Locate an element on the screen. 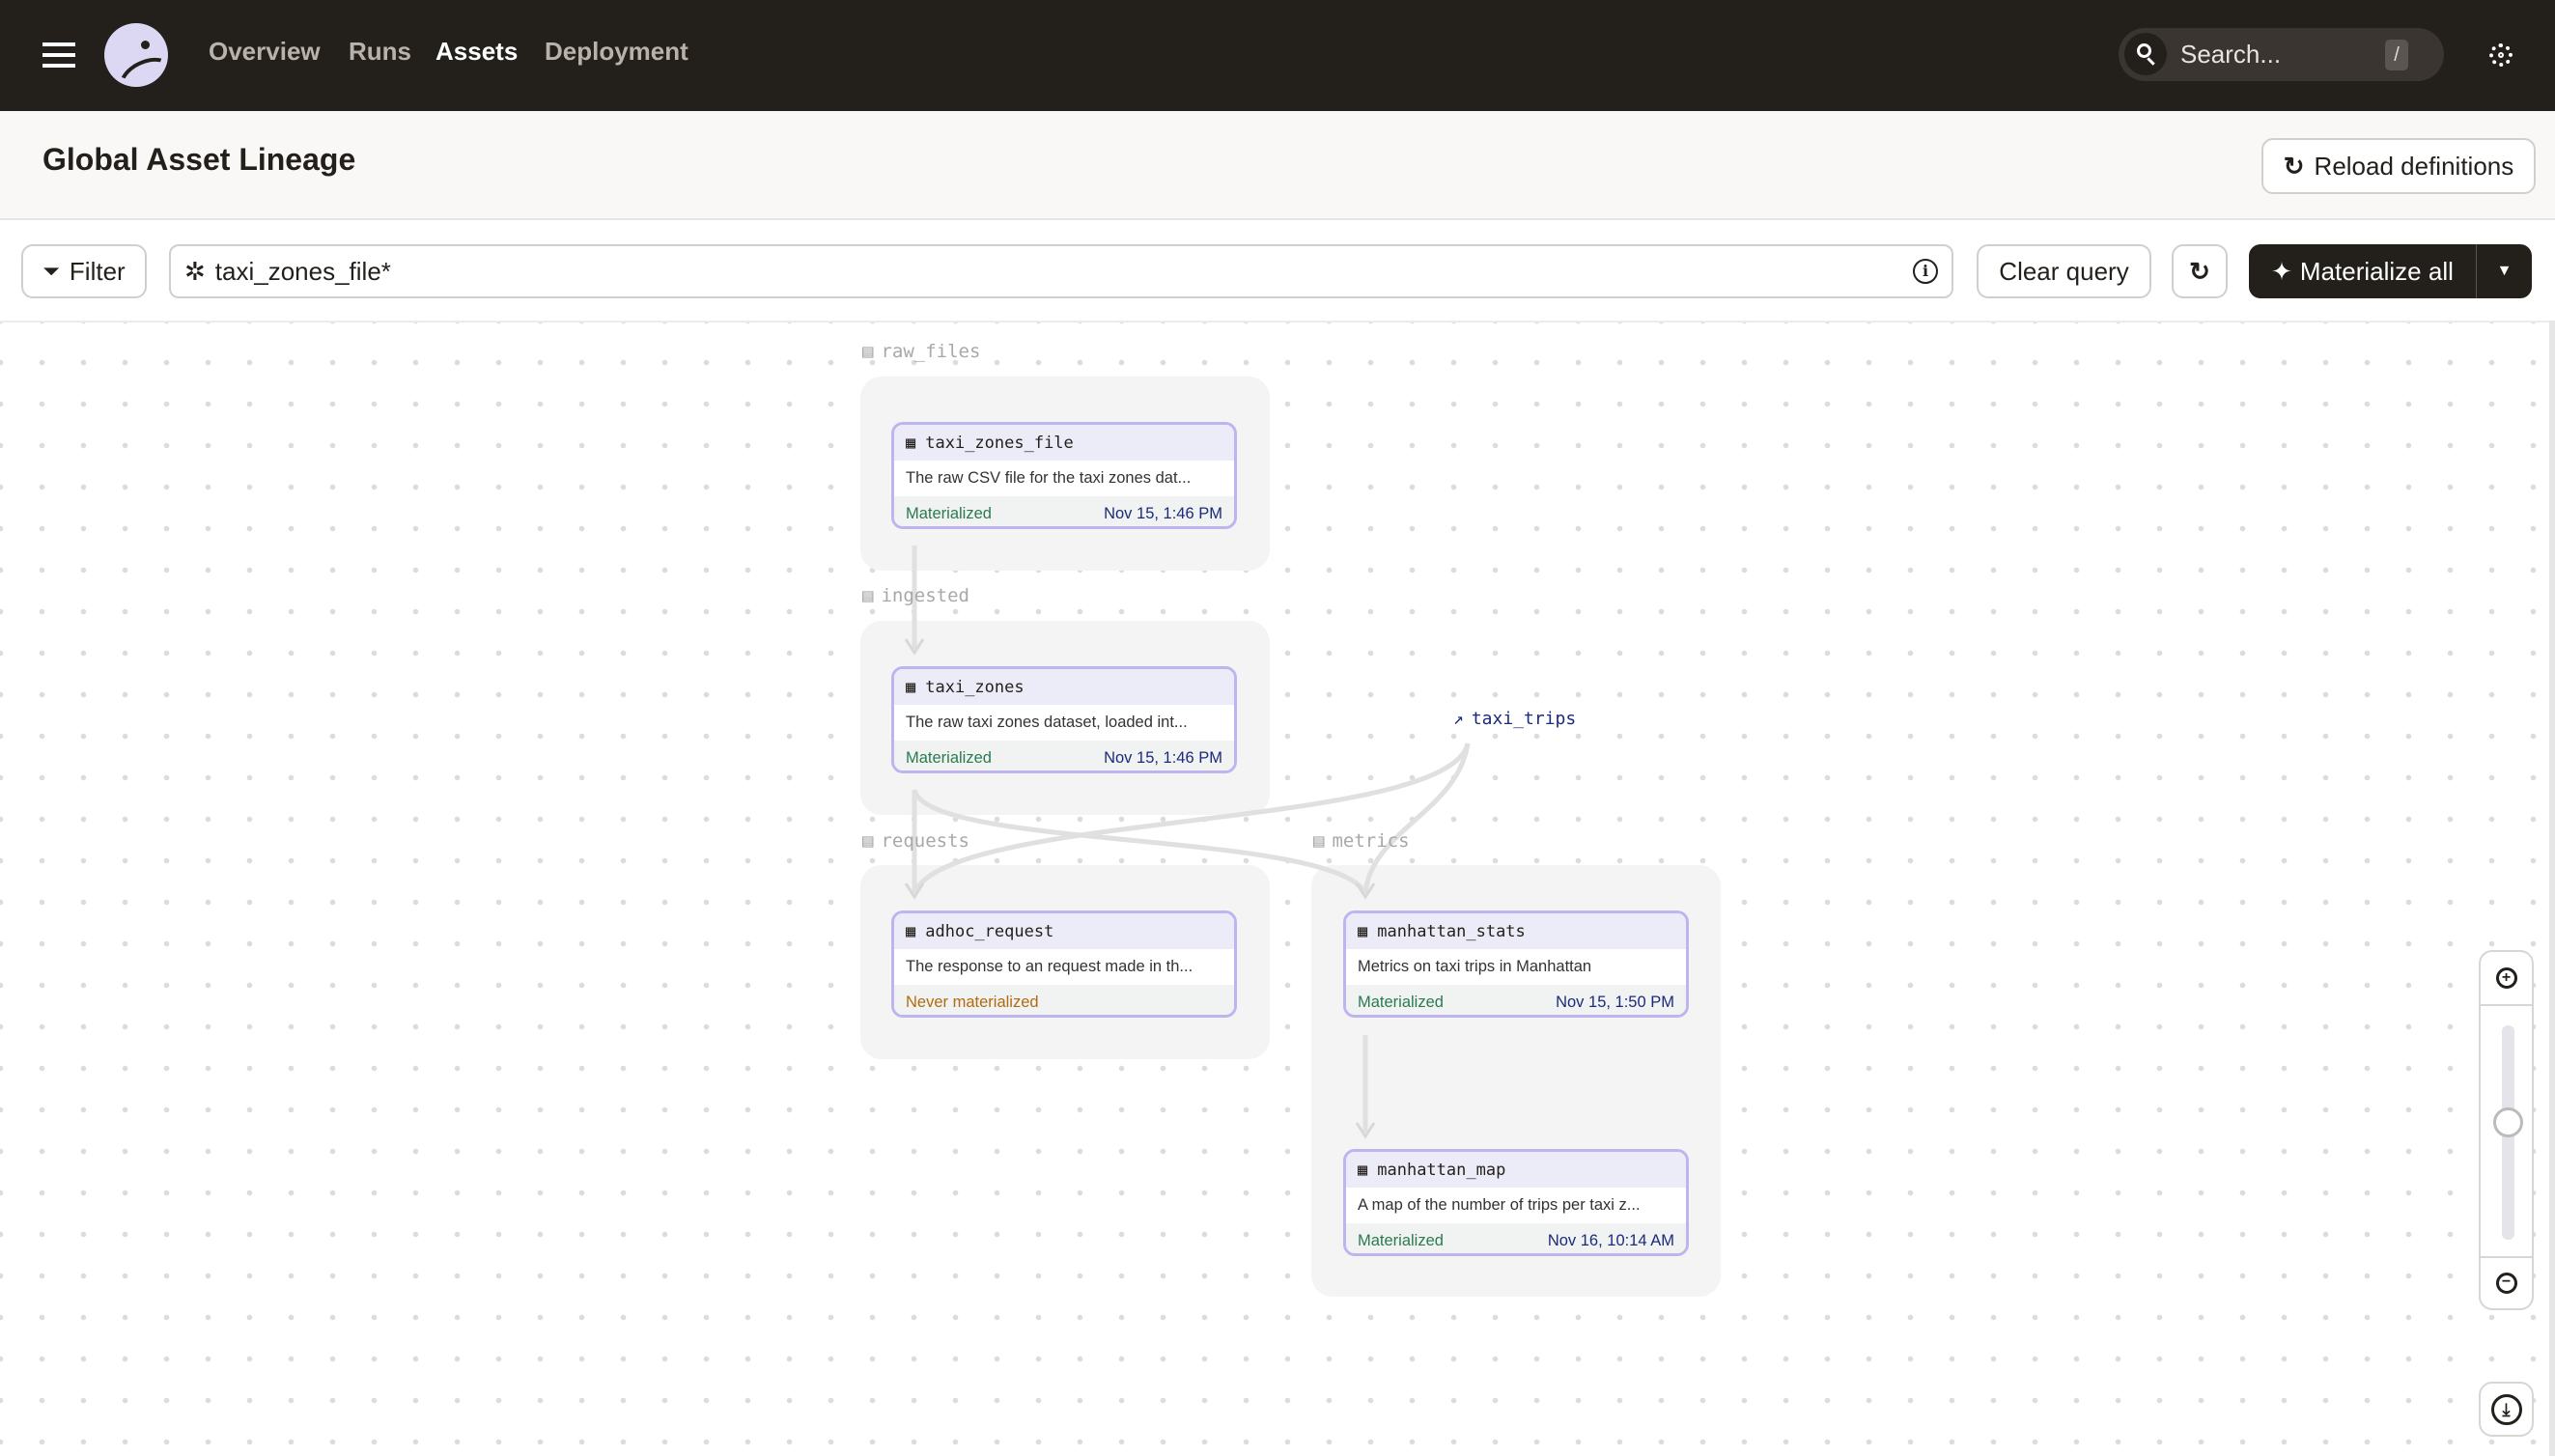  asset-name: taxi_zones_file is located at coordinates (999, 443).